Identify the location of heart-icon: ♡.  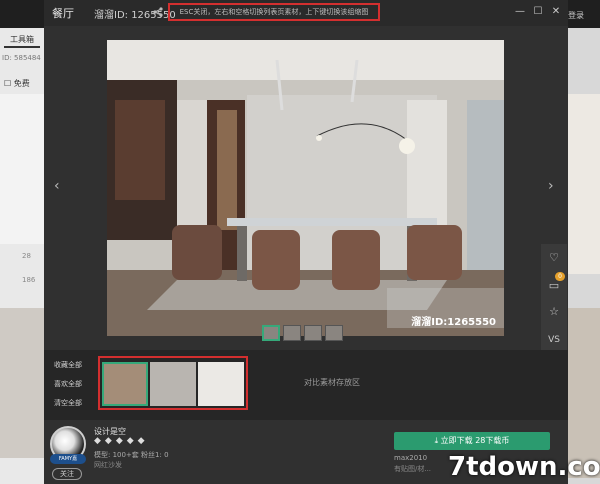
(554, 258).